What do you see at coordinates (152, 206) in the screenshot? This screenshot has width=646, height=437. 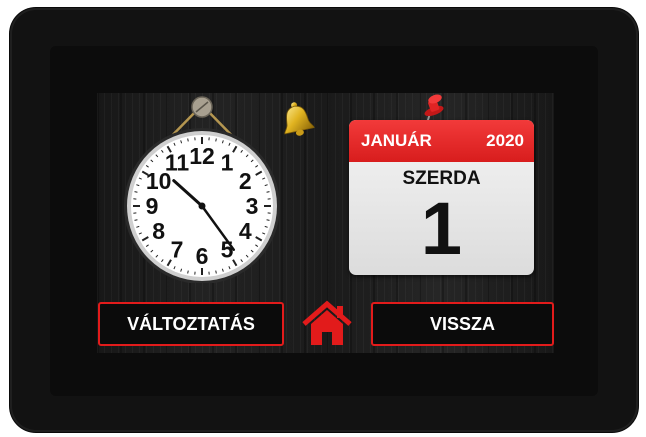 I see `clock-numeral: 9` at bounding box center [152, 206].